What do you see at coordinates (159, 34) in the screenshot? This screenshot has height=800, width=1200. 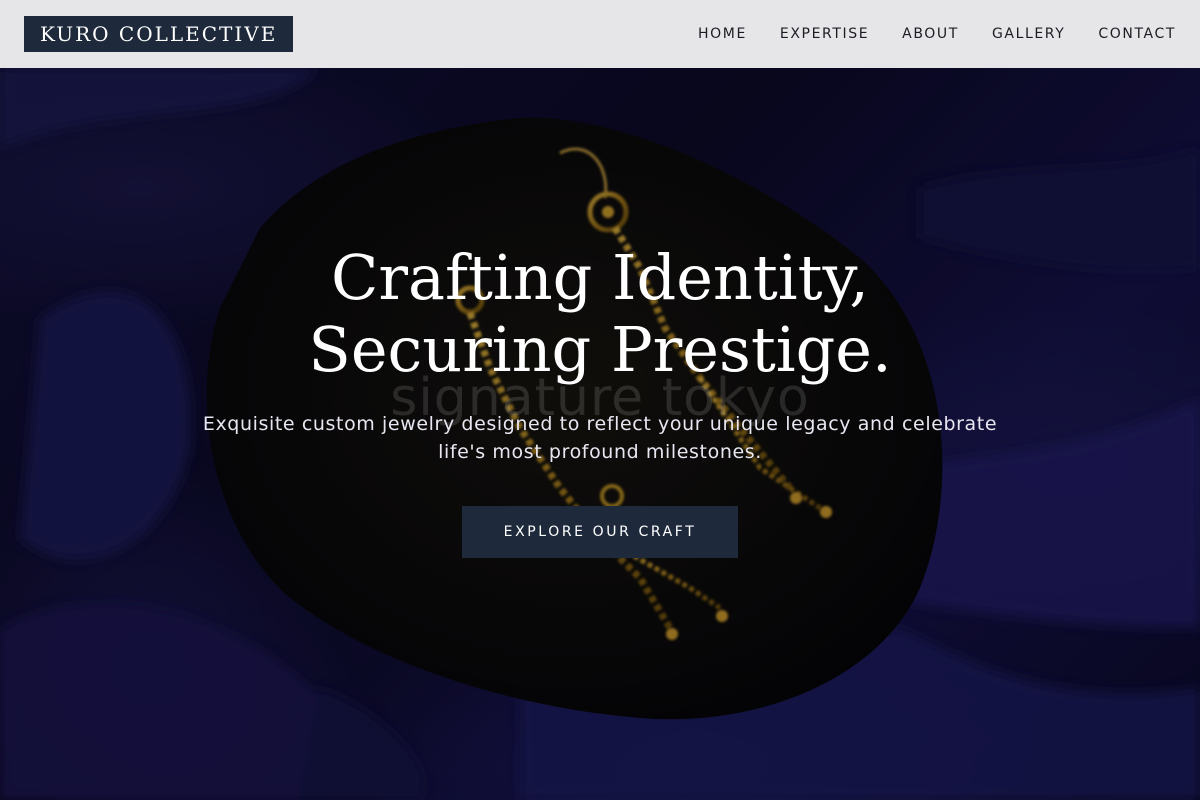 I see `brand-logo: KURO COLLECTIVE` at bounding box center [159, 34].